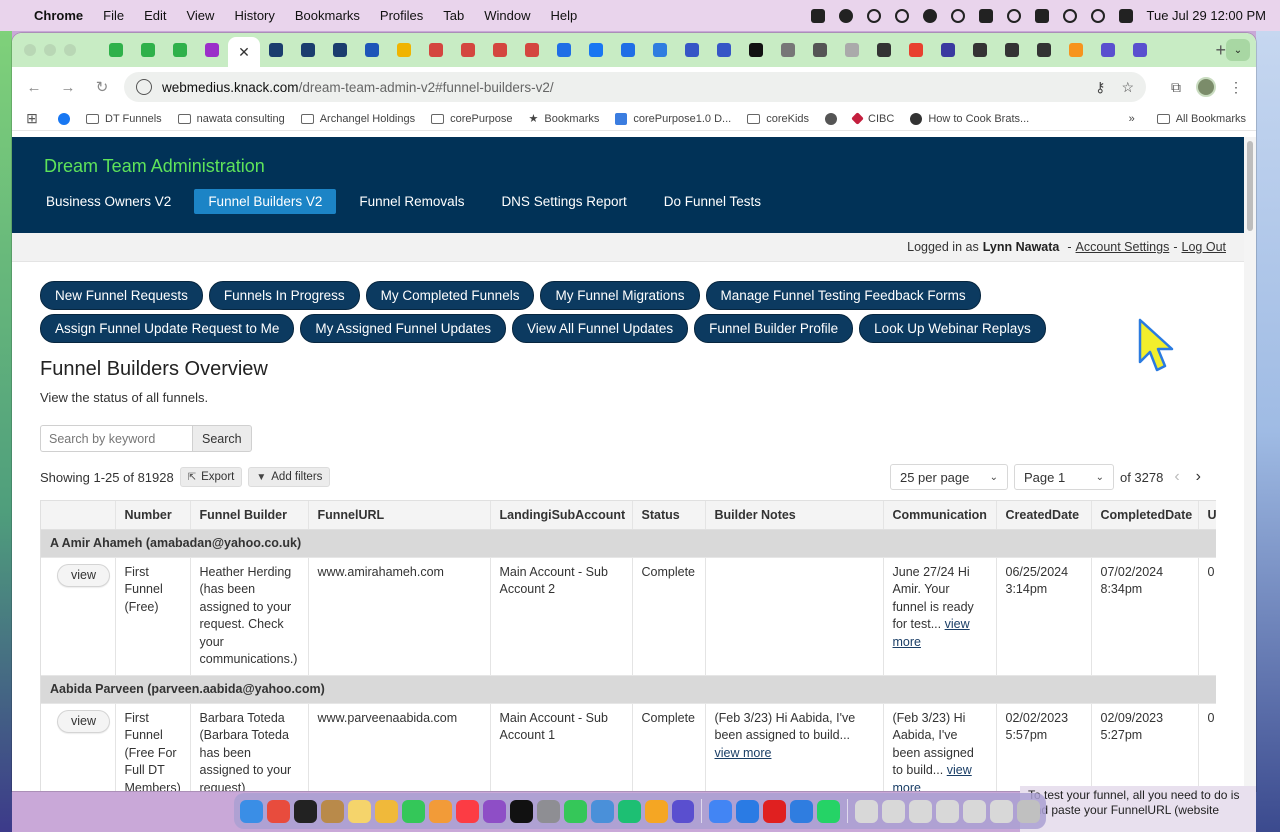 Image resolution: width=1280 pixels, height=832 pixels. I want to click on tab-search-icon: ⌄, so click(1238, 50).